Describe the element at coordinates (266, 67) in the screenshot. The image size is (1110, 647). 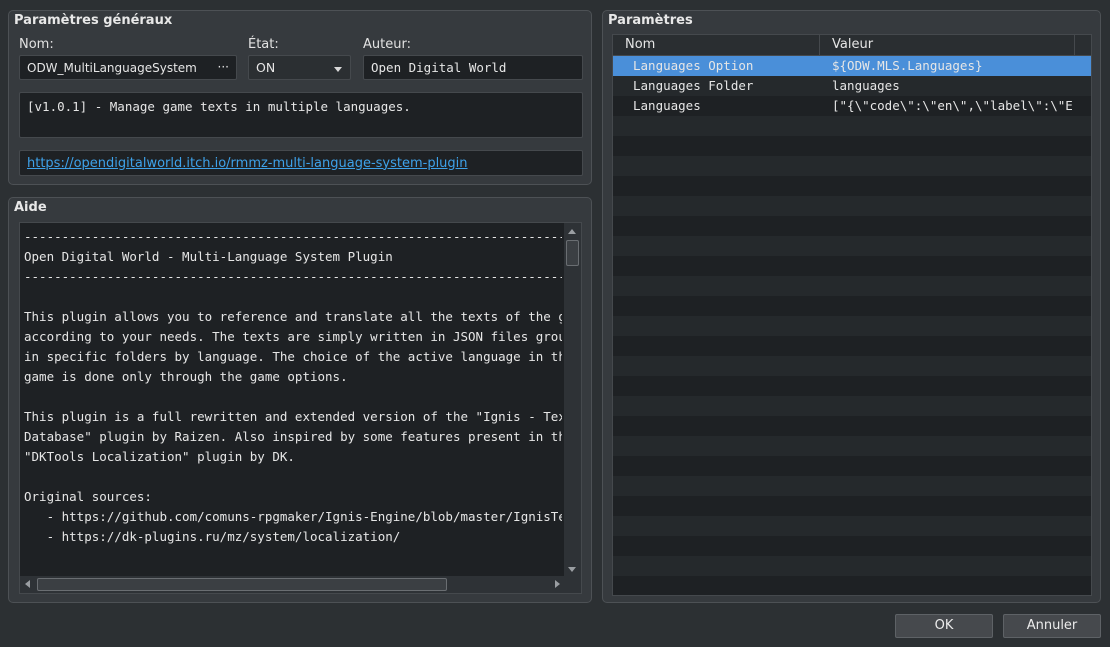
I see `state-value: ON` at that location.